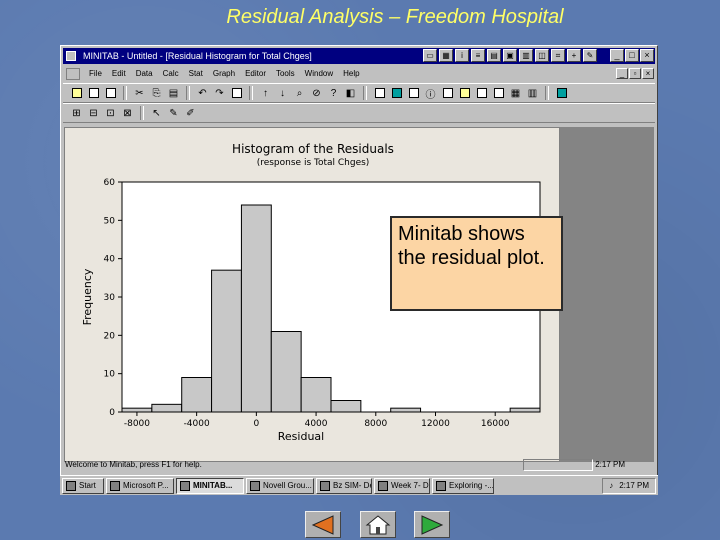 The image size is (720, 540). What do you see at coordinates (219, 93) in the screenshot?
I see `redo-icon: ↷` at bounding box center [219, 93].